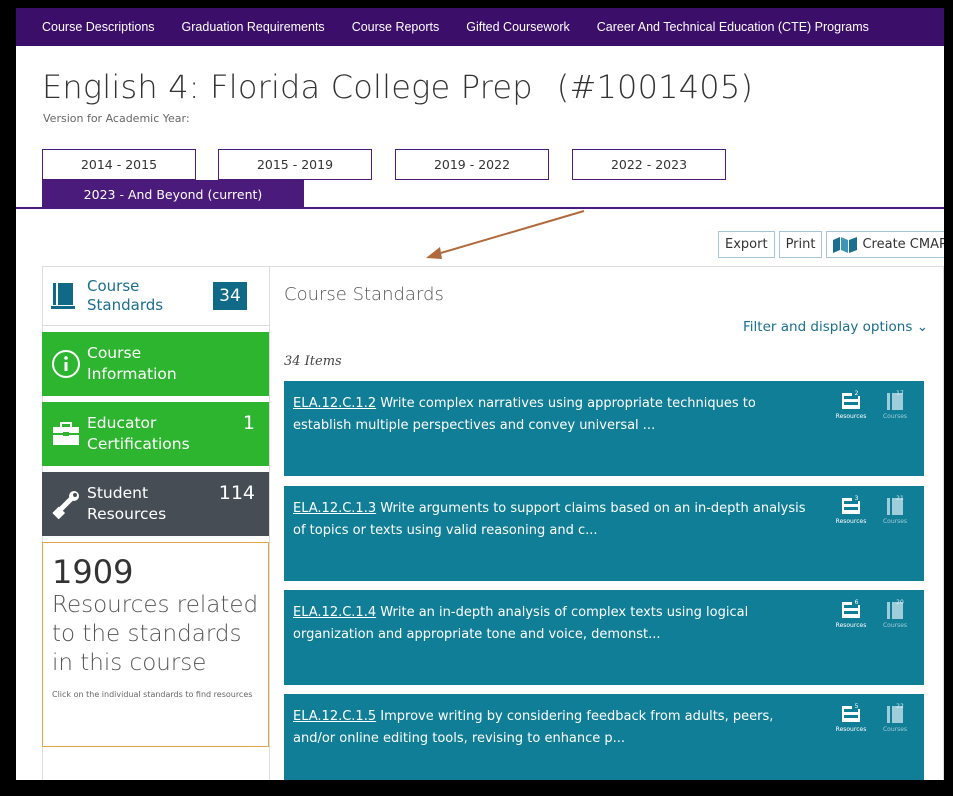 The image size is (953, 796). Describe the element at coordinates (334, 612) in the screenshot. I see `standard-code-link: ELA.12.C.1.4` at that location.